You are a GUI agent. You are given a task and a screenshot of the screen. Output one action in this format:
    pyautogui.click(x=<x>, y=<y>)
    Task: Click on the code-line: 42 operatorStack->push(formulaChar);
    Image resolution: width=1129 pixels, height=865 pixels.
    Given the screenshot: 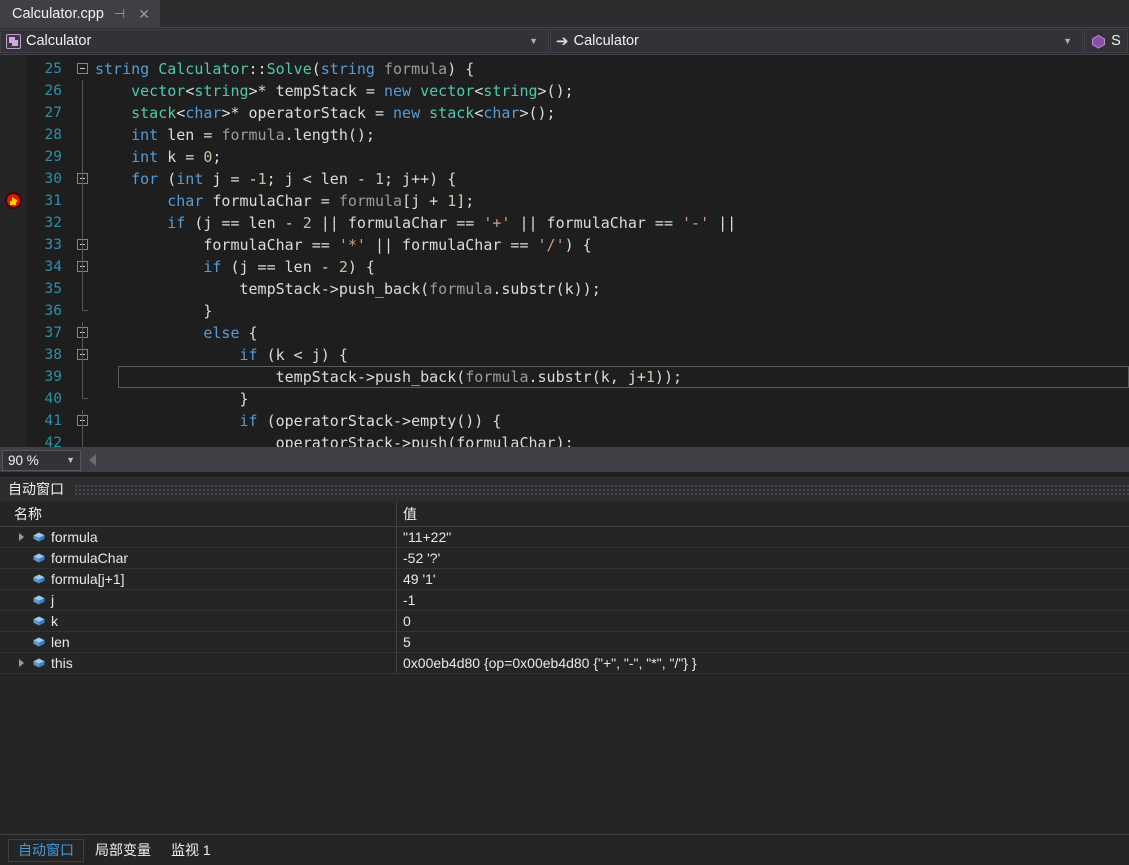 What is the action you would take?
    pyautogui.click(x=577, y=439)
    